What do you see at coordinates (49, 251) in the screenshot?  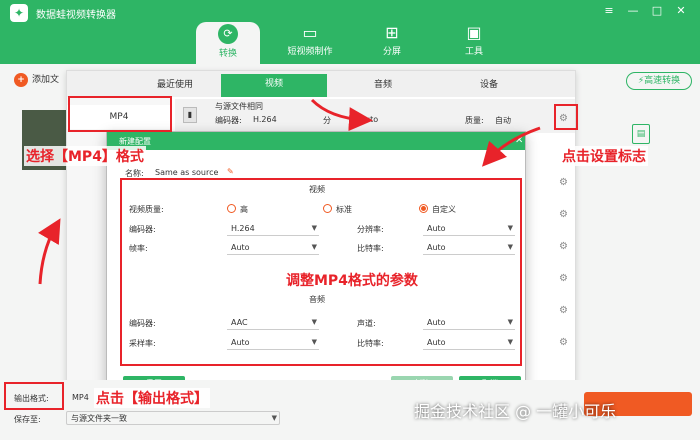 I see `arrow-to-format-list` at bounding box center [49, 251].